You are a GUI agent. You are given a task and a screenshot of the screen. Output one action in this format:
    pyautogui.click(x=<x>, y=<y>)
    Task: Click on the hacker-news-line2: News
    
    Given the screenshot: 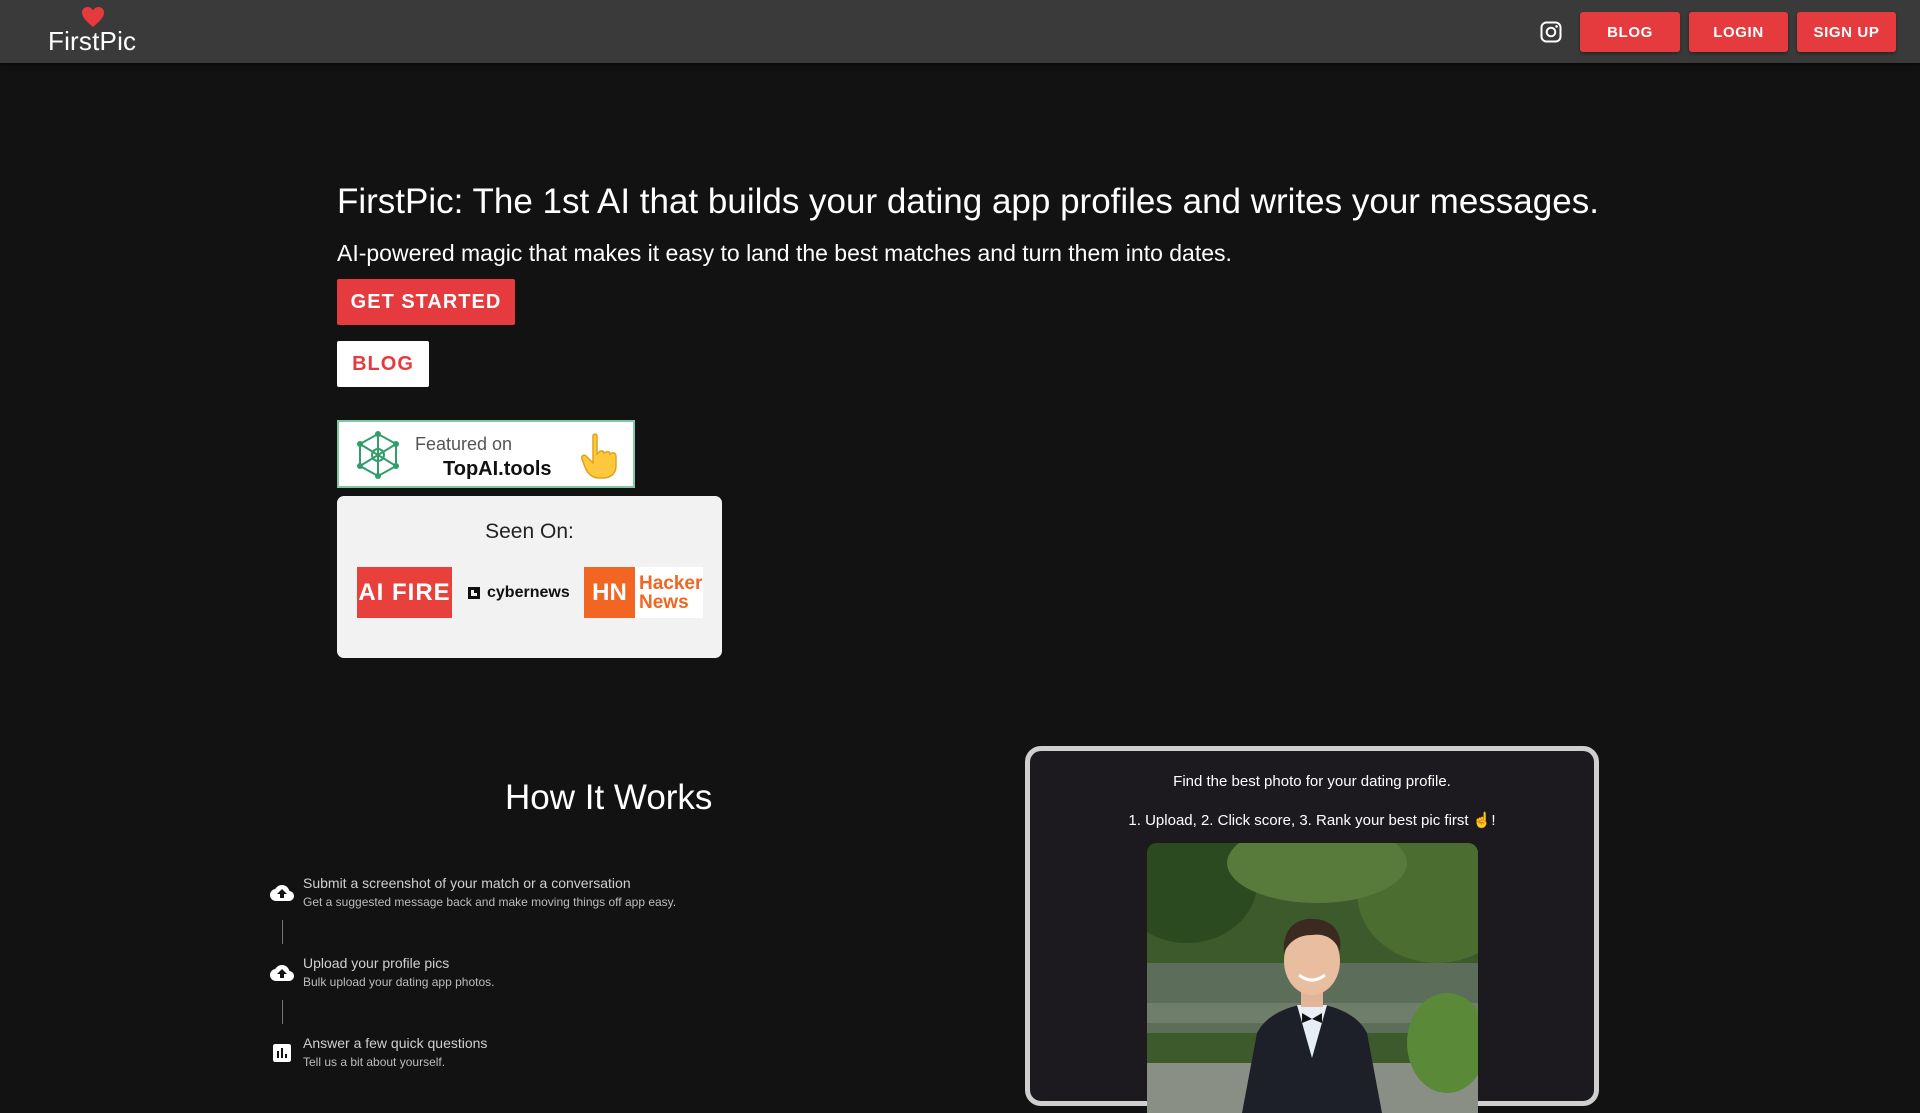 What is the action you would take?
    pyautogui.click(x=664, y=602)
    